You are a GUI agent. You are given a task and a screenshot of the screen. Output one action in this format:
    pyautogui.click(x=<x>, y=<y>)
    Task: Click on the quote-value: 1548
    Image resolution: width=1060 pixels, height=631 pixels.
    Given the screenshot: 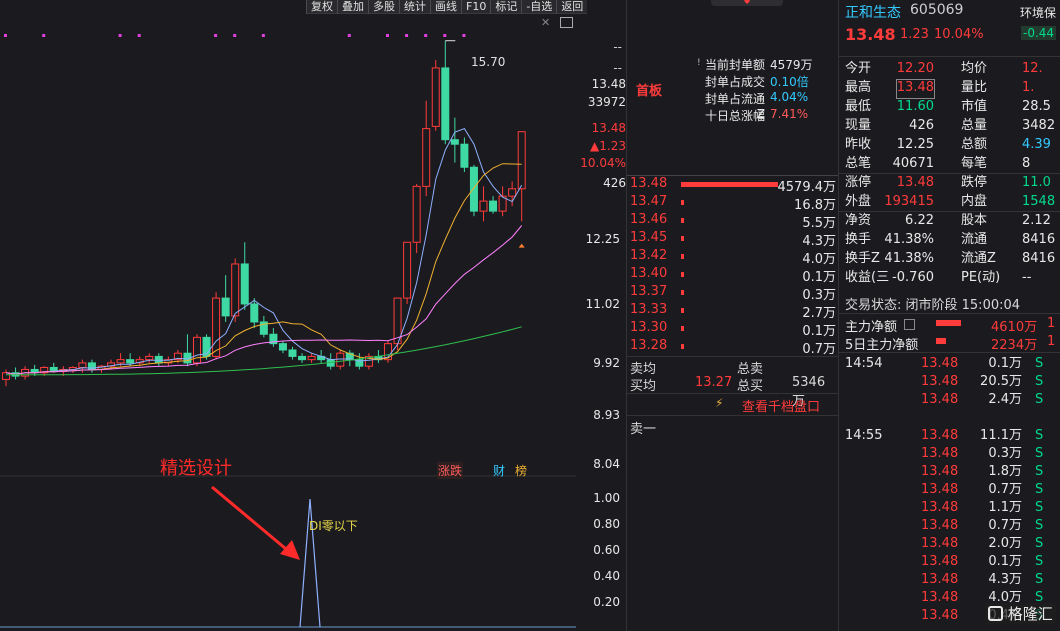 What is the action you would take?
    pyautogui.click(x=1039, y=201)
    